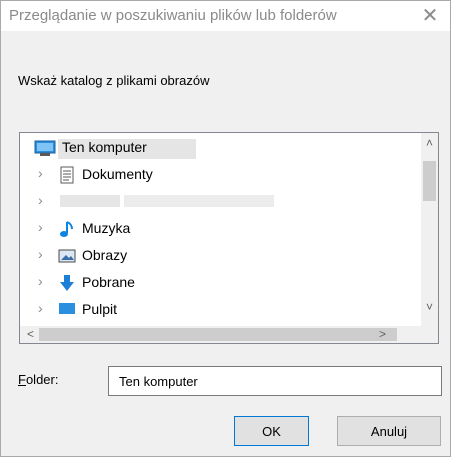 The image size is (453, 459). I want to click on folder-input, so click(275, 381).